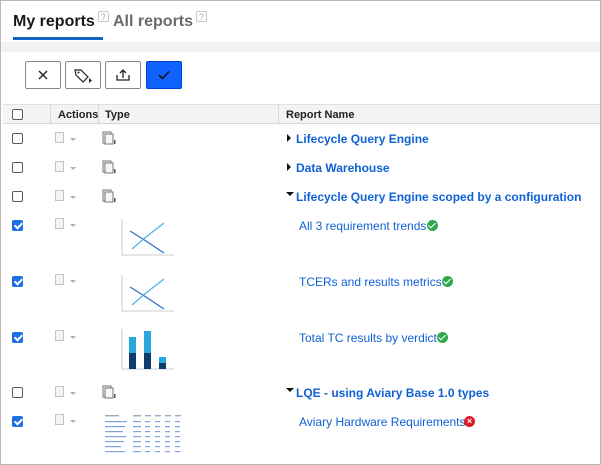 Image resolution: width=601 pixels, height=465 pixels. What do you see at coordinates (301, 239) in the screenshot?
I see `table-row: All 3 requirement trends` at bounding box center [301, 239].